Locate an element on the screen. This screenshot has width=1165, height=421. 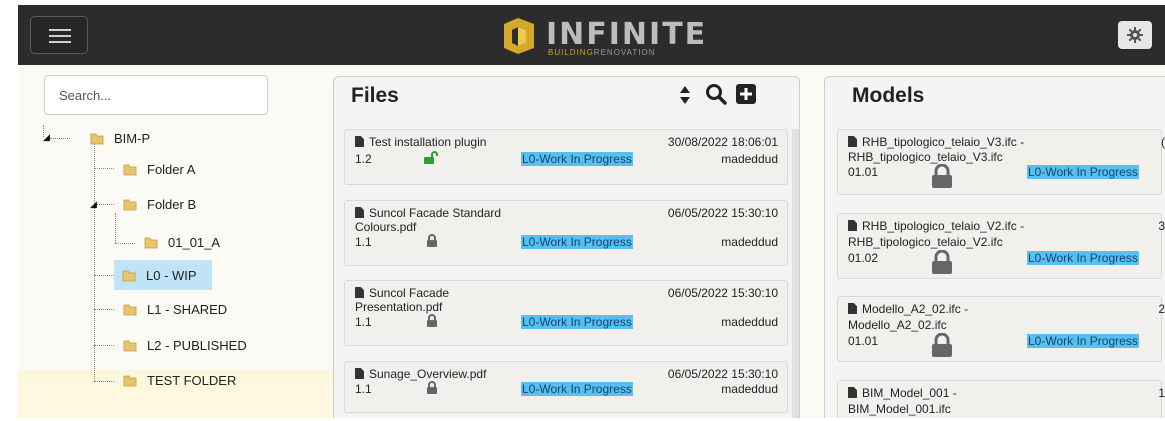
model-name-line: RHB_tipologico_telaio_V2.ifc - is located at coordinates (936, 226).